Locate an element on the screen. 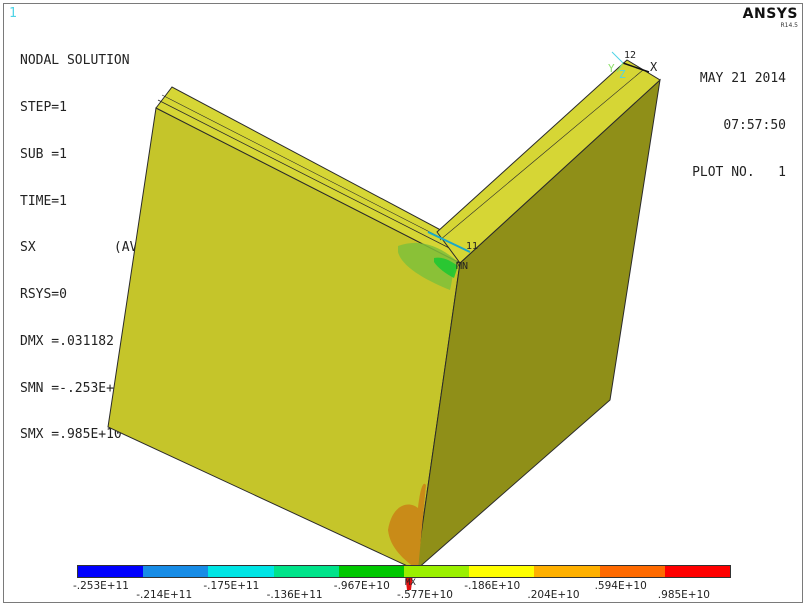 Image resolution: width=806 pixels, height=606 pixels. legend-label-lower-3: -.577E+10 is located at coordinates (425, 595).